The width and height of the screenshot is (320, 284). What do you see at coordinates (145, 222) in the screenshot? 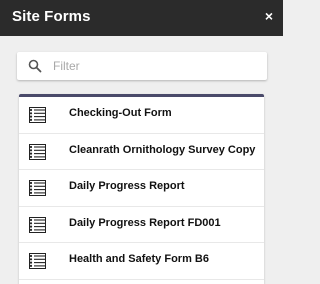
I see `form-name: Daily Progress Report FD001` at bounding box center [145, 222].